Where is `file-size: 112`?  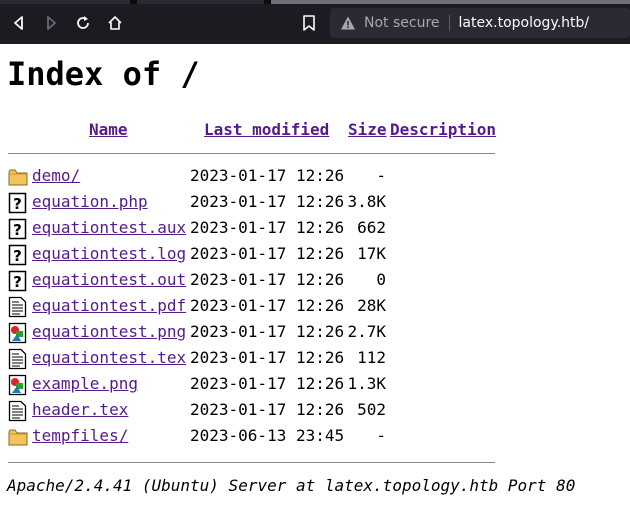
file-size: 112 is located at coordinates (371, 357).